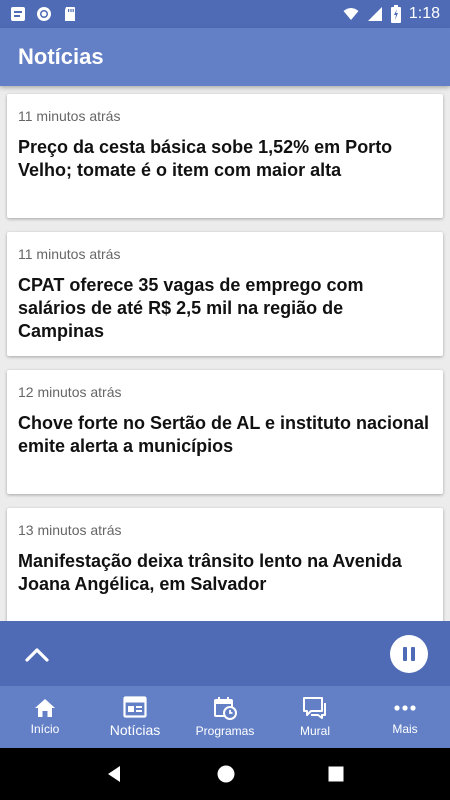 The height and width of the screenshot is (800, 450). Describe the element at coordinates (225, 653) in the screenshot. I see `player-bar` at that location.